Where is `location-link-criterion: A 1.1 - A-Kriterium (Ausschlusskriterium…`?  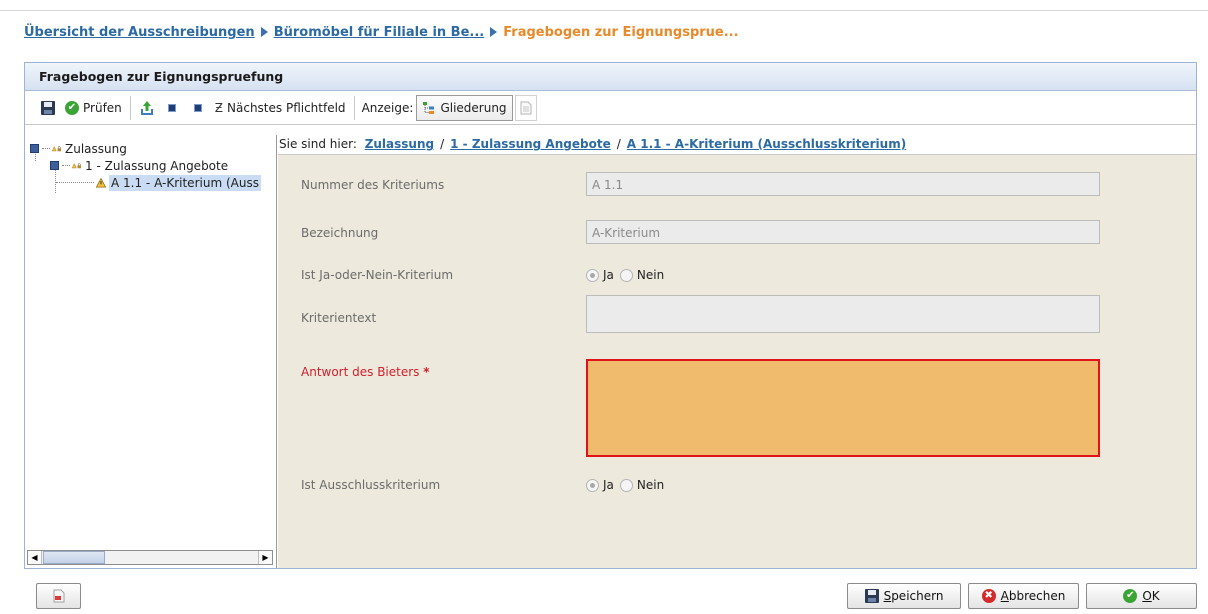 location-link-criterion: A 1.1 - A-Kriterium (Ausschlusskriterium… is located at coordinates (766, 144).